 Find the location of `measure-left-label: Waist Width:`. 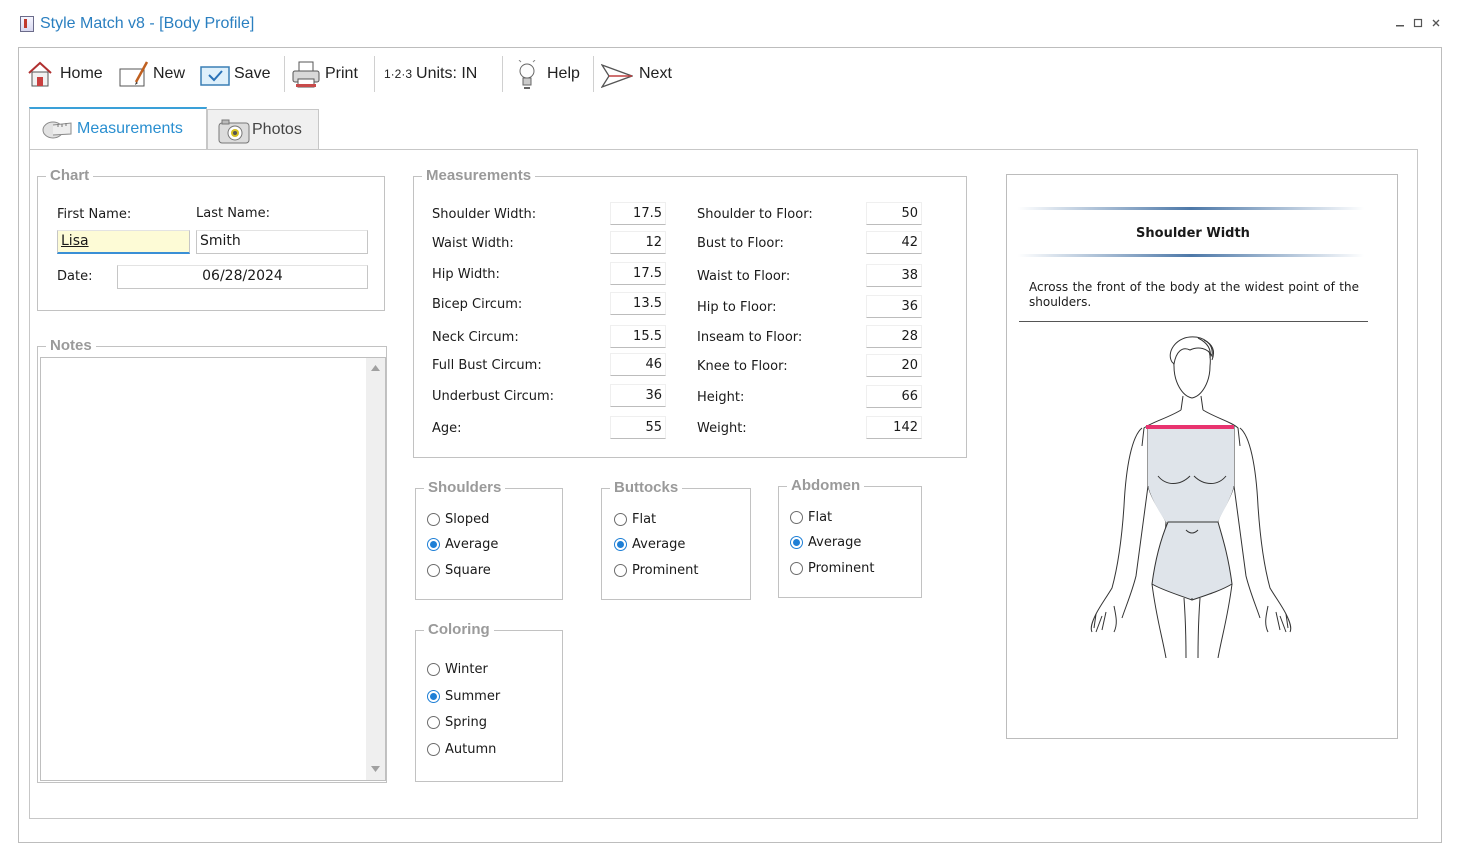

measure-left-label: Waist Width: is located at coordinates (473, 243).